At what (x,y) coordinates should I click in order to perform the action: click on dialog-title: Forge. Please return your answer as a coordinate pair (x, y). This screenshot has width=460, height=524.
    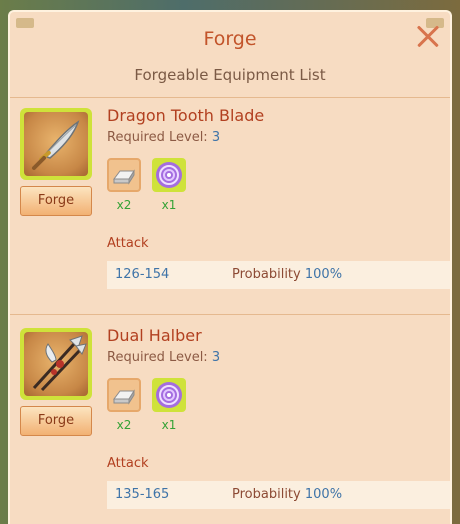
    Looking at the image, I should click on (230, 39).